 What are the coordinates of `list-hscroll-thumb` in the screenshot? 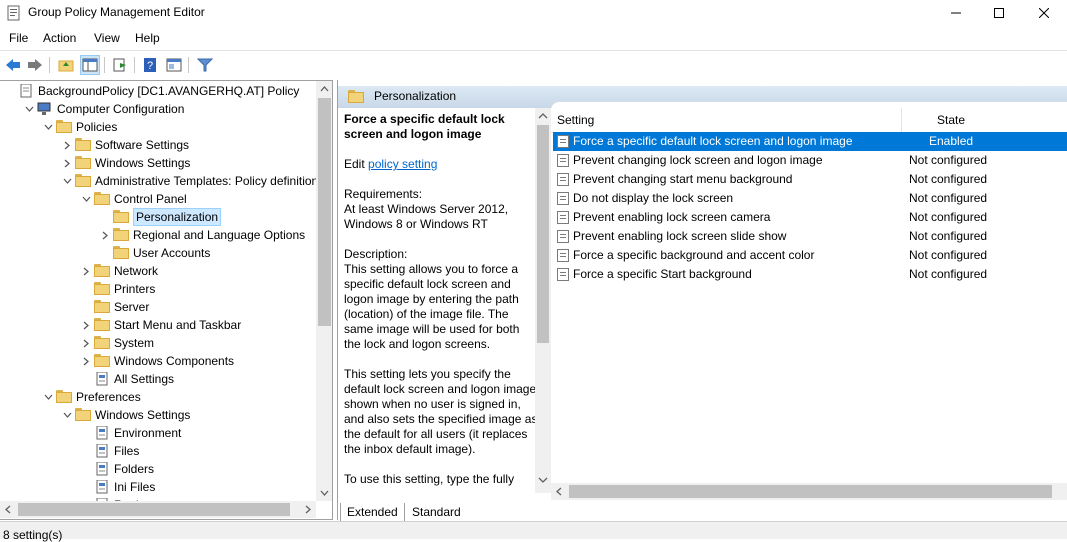 It's located at (810, 491).